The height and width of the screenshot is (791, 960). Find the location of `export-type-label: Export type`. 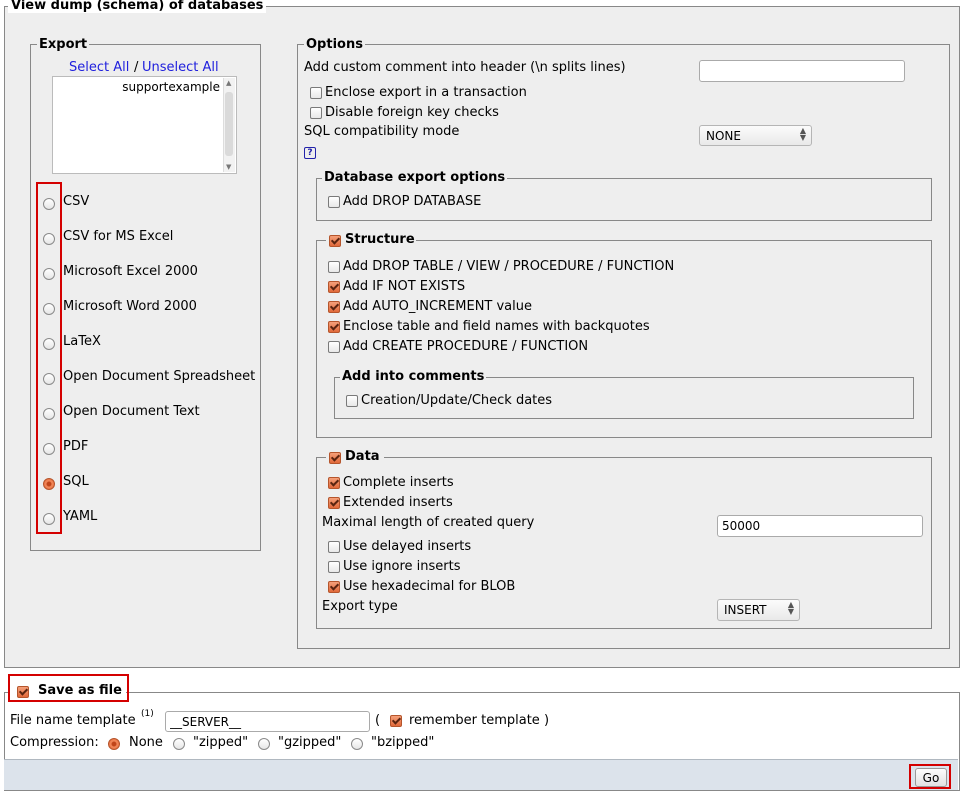

export-type-label: Export type is located at coordinates (360, 606).